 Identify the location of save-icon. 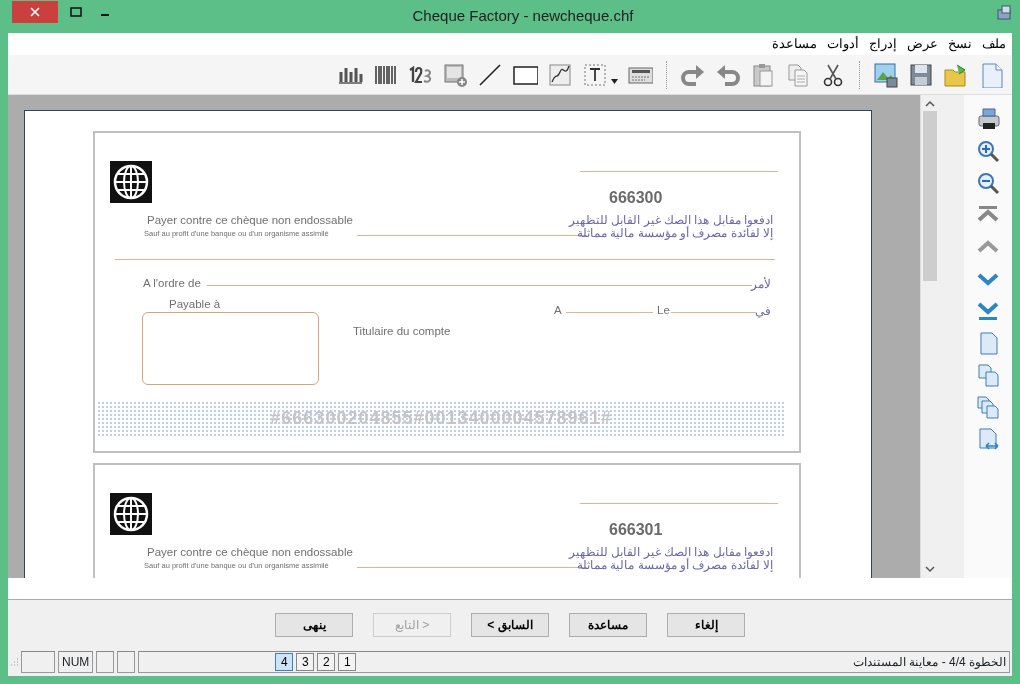
(921, 74).